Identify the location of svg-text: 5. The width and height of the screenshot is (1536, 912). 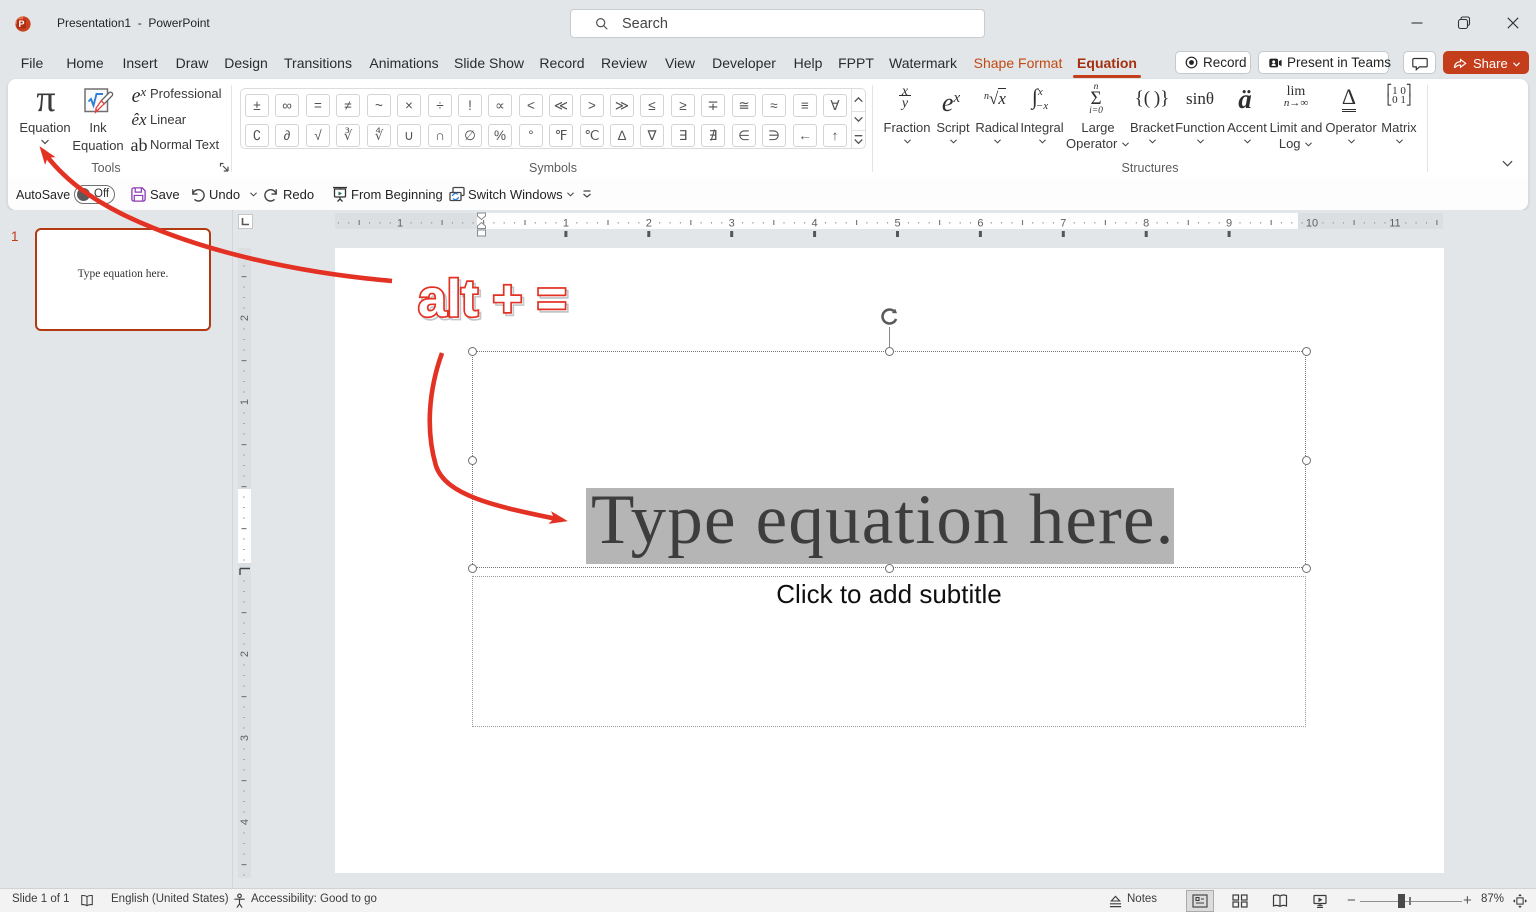
(897, 224).